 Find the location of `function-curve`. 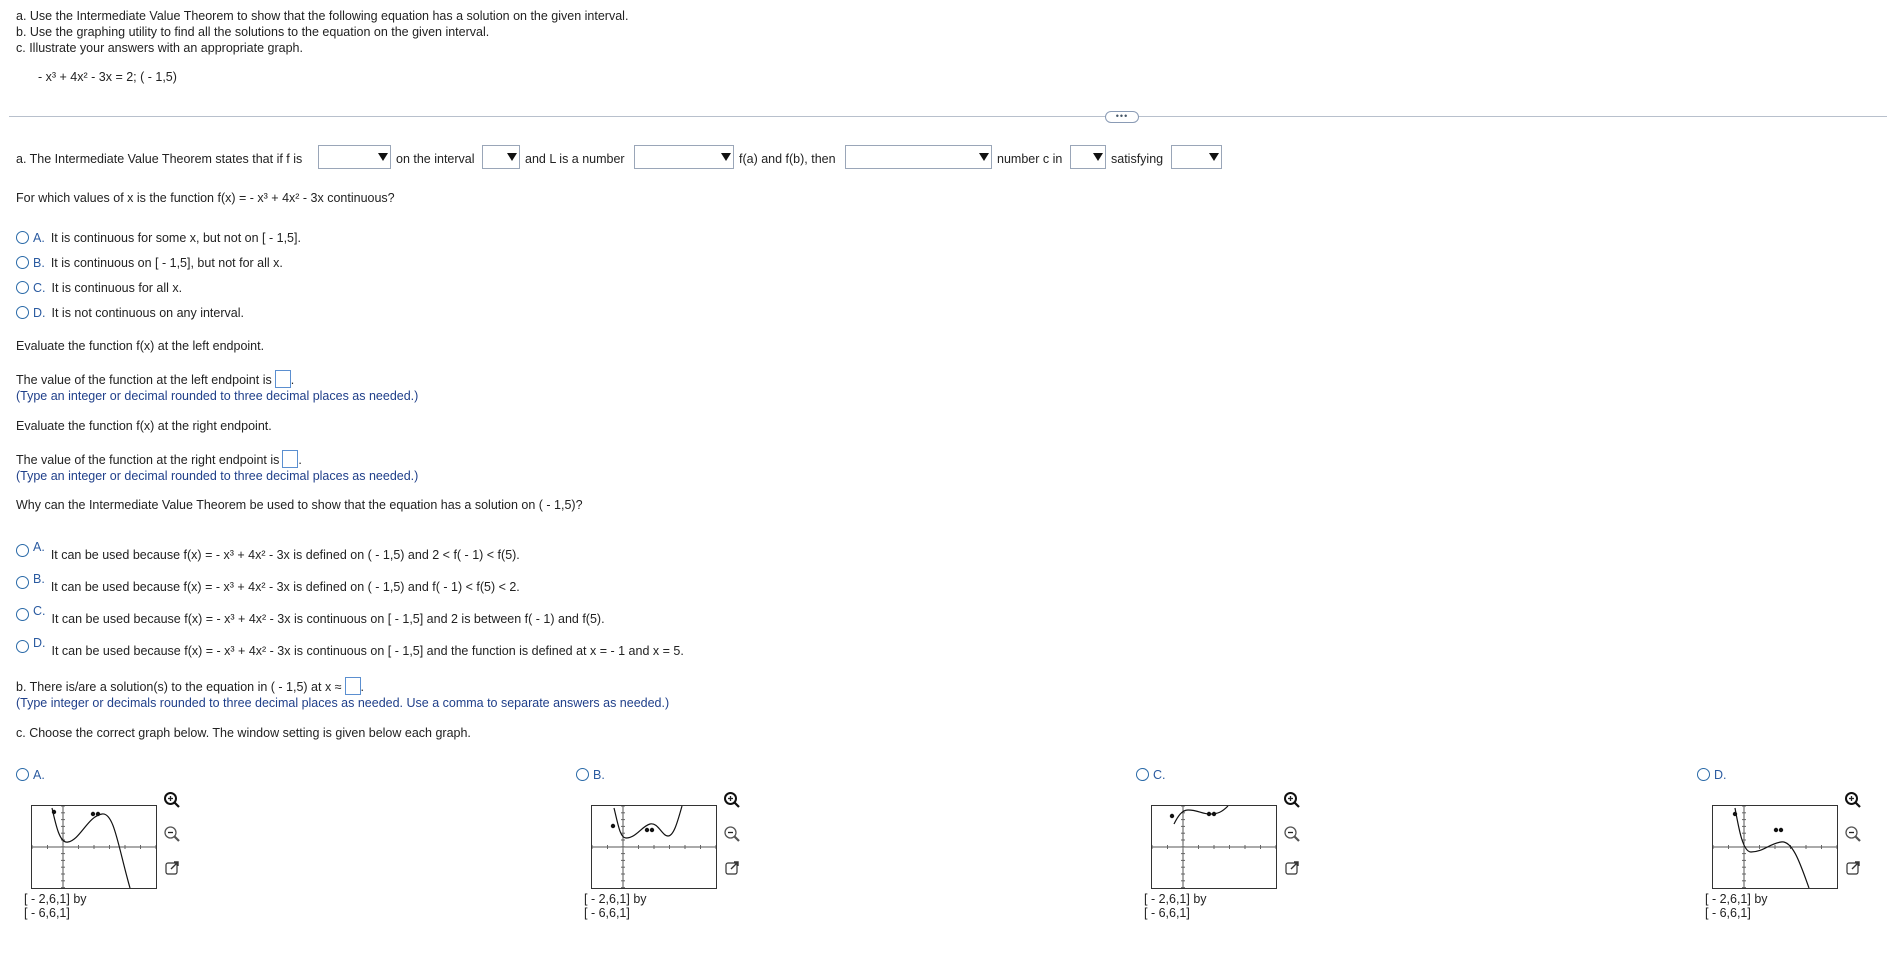

function-curve is located at coordinates (1772, 848).